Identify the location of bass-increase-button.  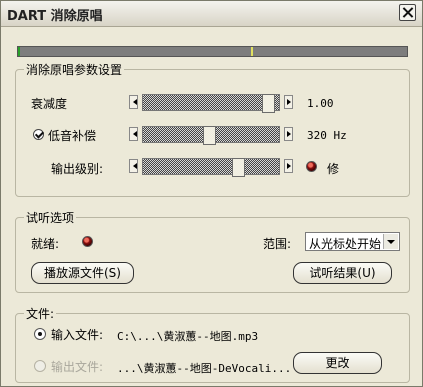
(288, 134).